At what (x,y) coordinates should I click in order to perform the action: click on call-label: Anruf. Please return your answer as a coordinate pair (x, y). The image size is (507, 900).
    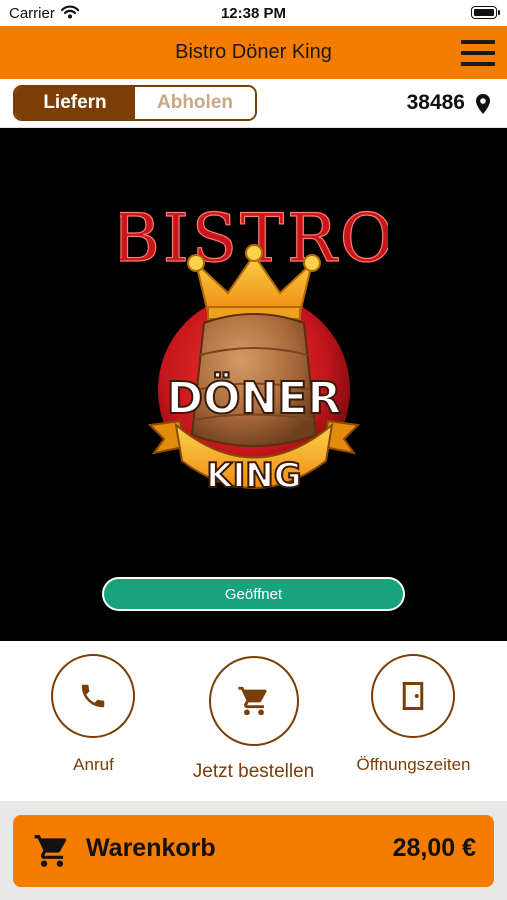
    Looking at the image, I should click on (93, 764).